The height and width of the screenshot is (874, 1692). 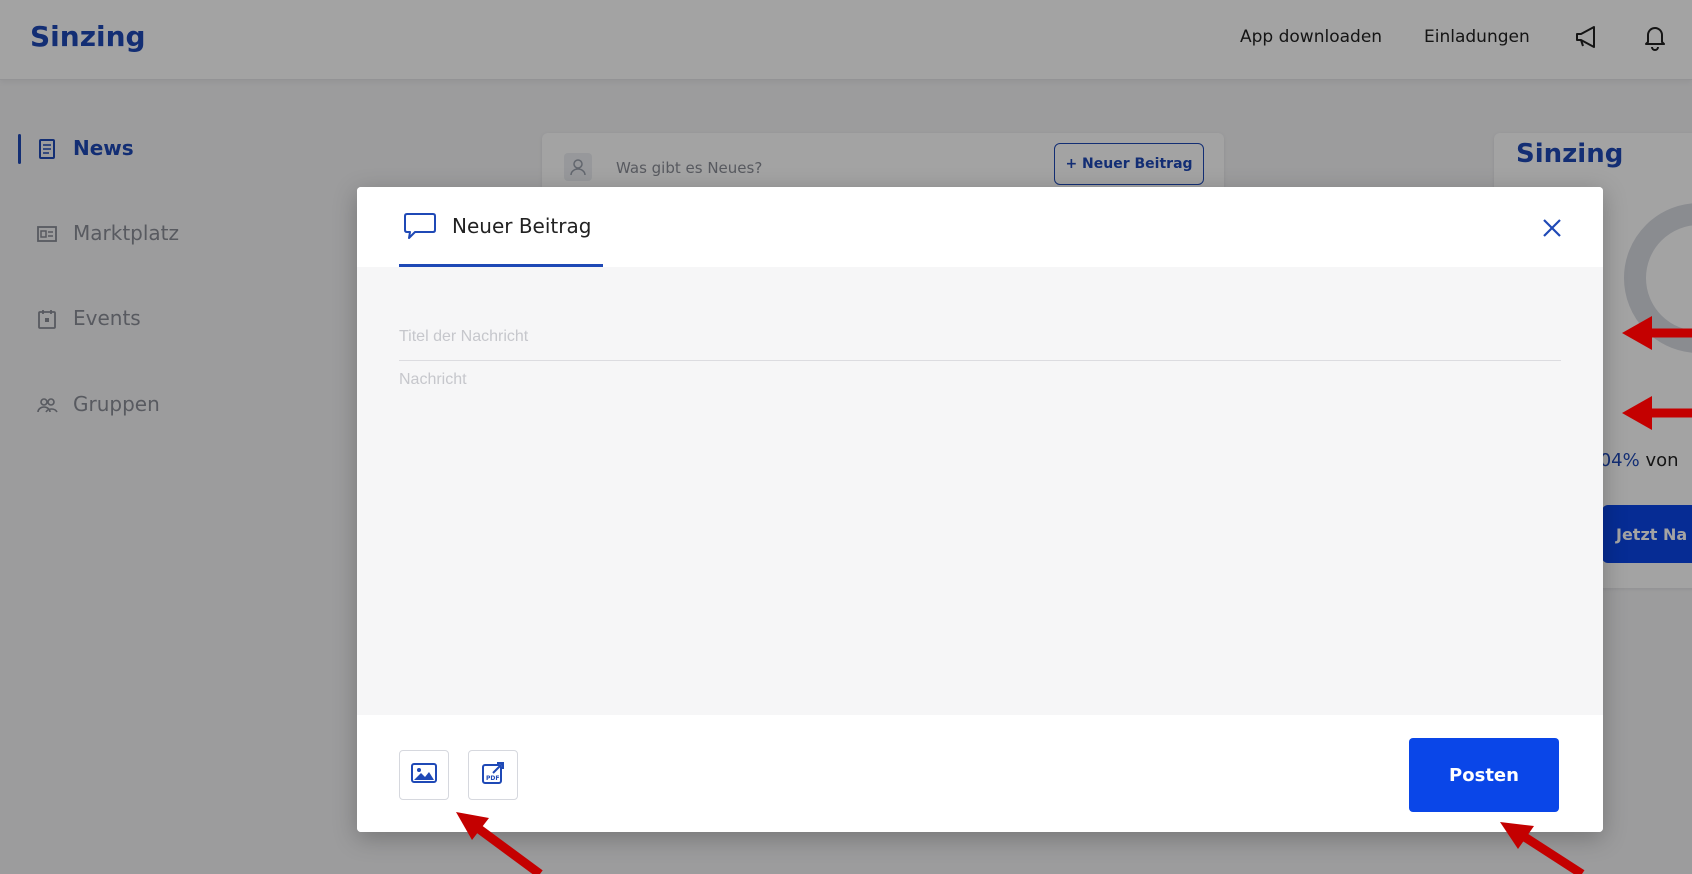 I want to click on modal-header: Neuer Beitrag, so click(x=980, y=227).